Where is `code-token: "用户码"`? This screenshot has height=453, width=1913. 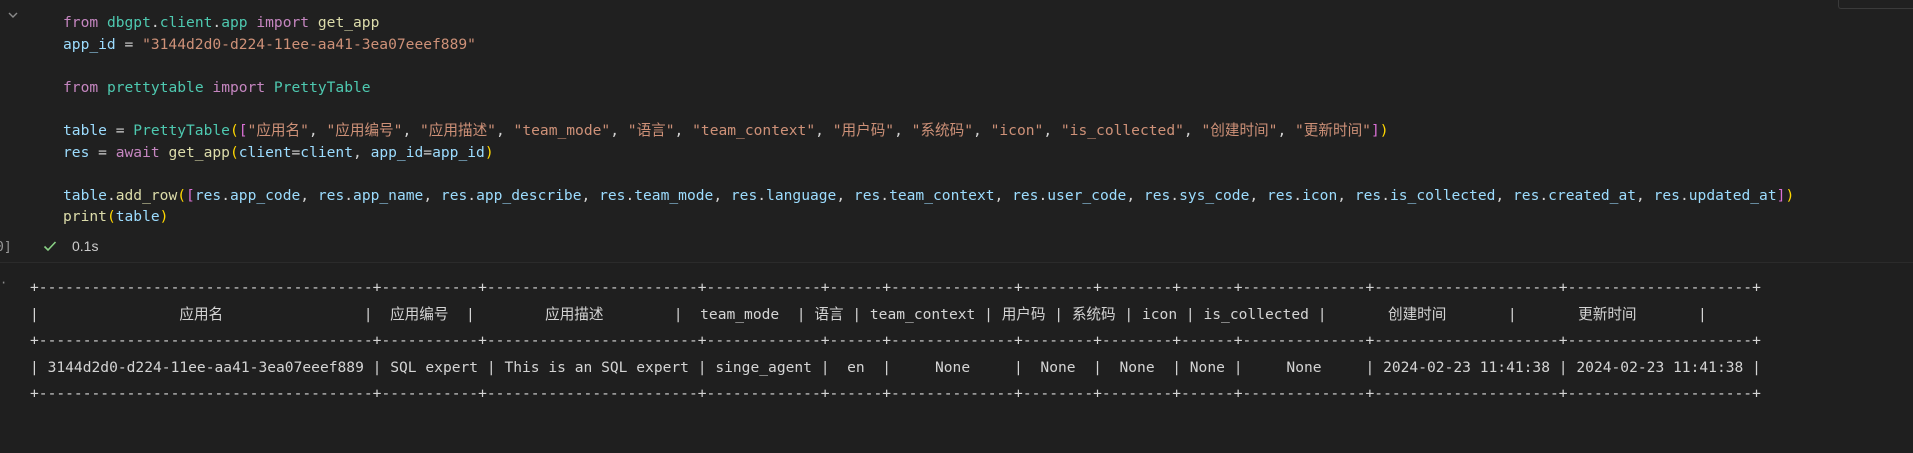 code-token: "用户码" is located at coordinates (863, 130).